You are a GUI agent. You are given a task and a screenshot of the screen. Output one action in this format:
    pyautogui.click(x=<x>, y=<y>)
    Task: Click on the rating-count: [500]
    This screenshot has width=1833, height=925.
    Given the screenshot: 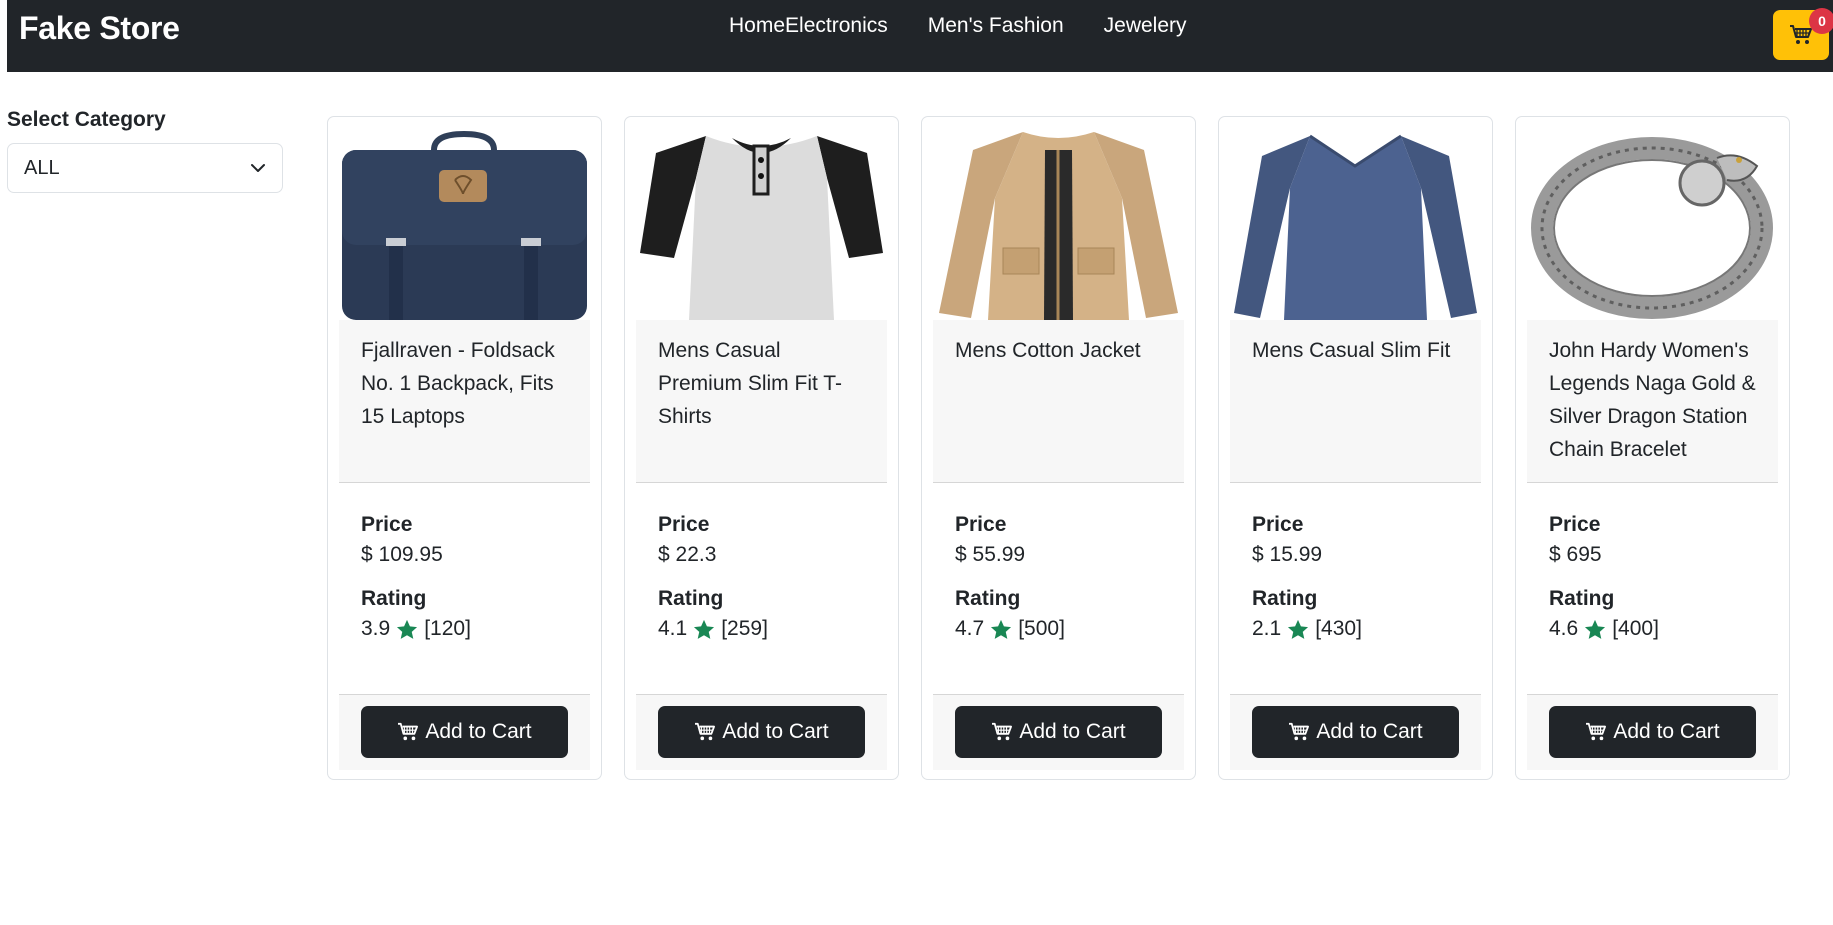 What is the action you would take?
    pyautogui.click(x=1041, y=628)
    